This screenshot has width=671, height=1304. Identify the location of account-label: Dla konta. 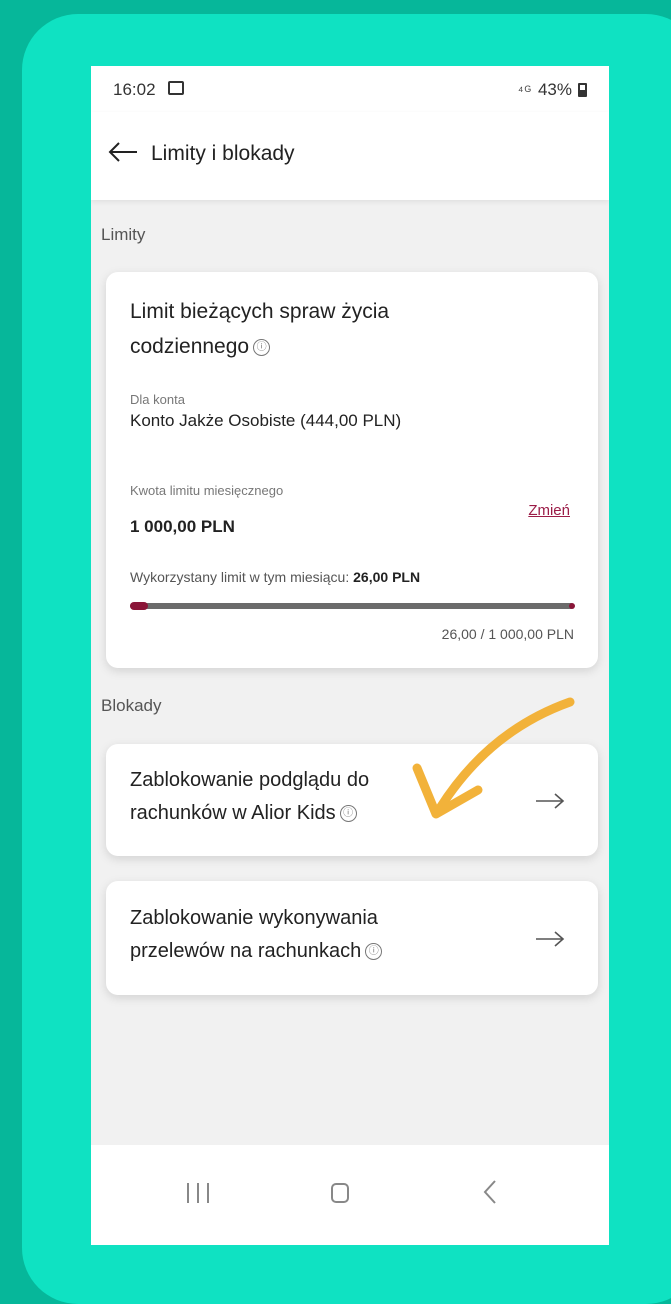
(157, 399).